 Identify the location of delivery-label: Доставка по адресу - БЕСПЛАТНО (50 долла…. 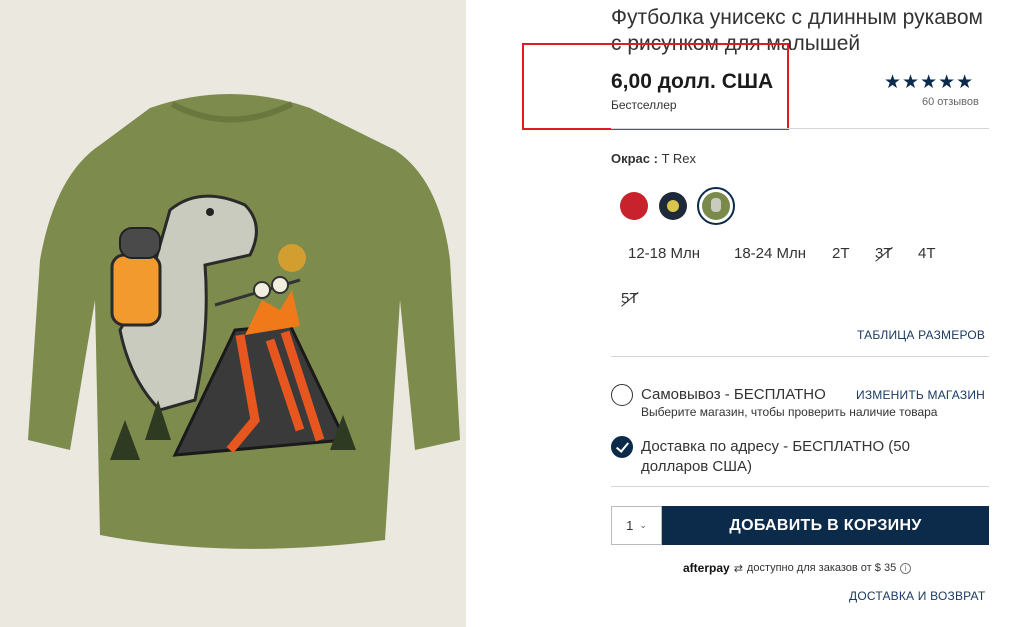
(775, 456).